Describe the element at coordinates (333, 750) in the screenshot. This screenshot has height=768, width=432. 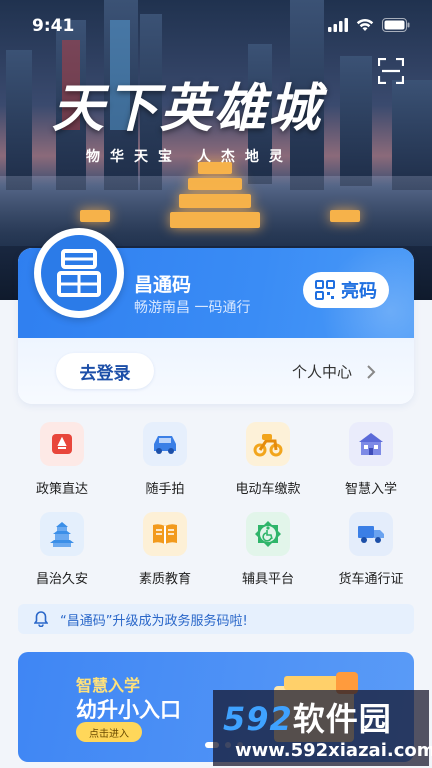
I see `watermark-url: www.592xiazai.com` at that location.